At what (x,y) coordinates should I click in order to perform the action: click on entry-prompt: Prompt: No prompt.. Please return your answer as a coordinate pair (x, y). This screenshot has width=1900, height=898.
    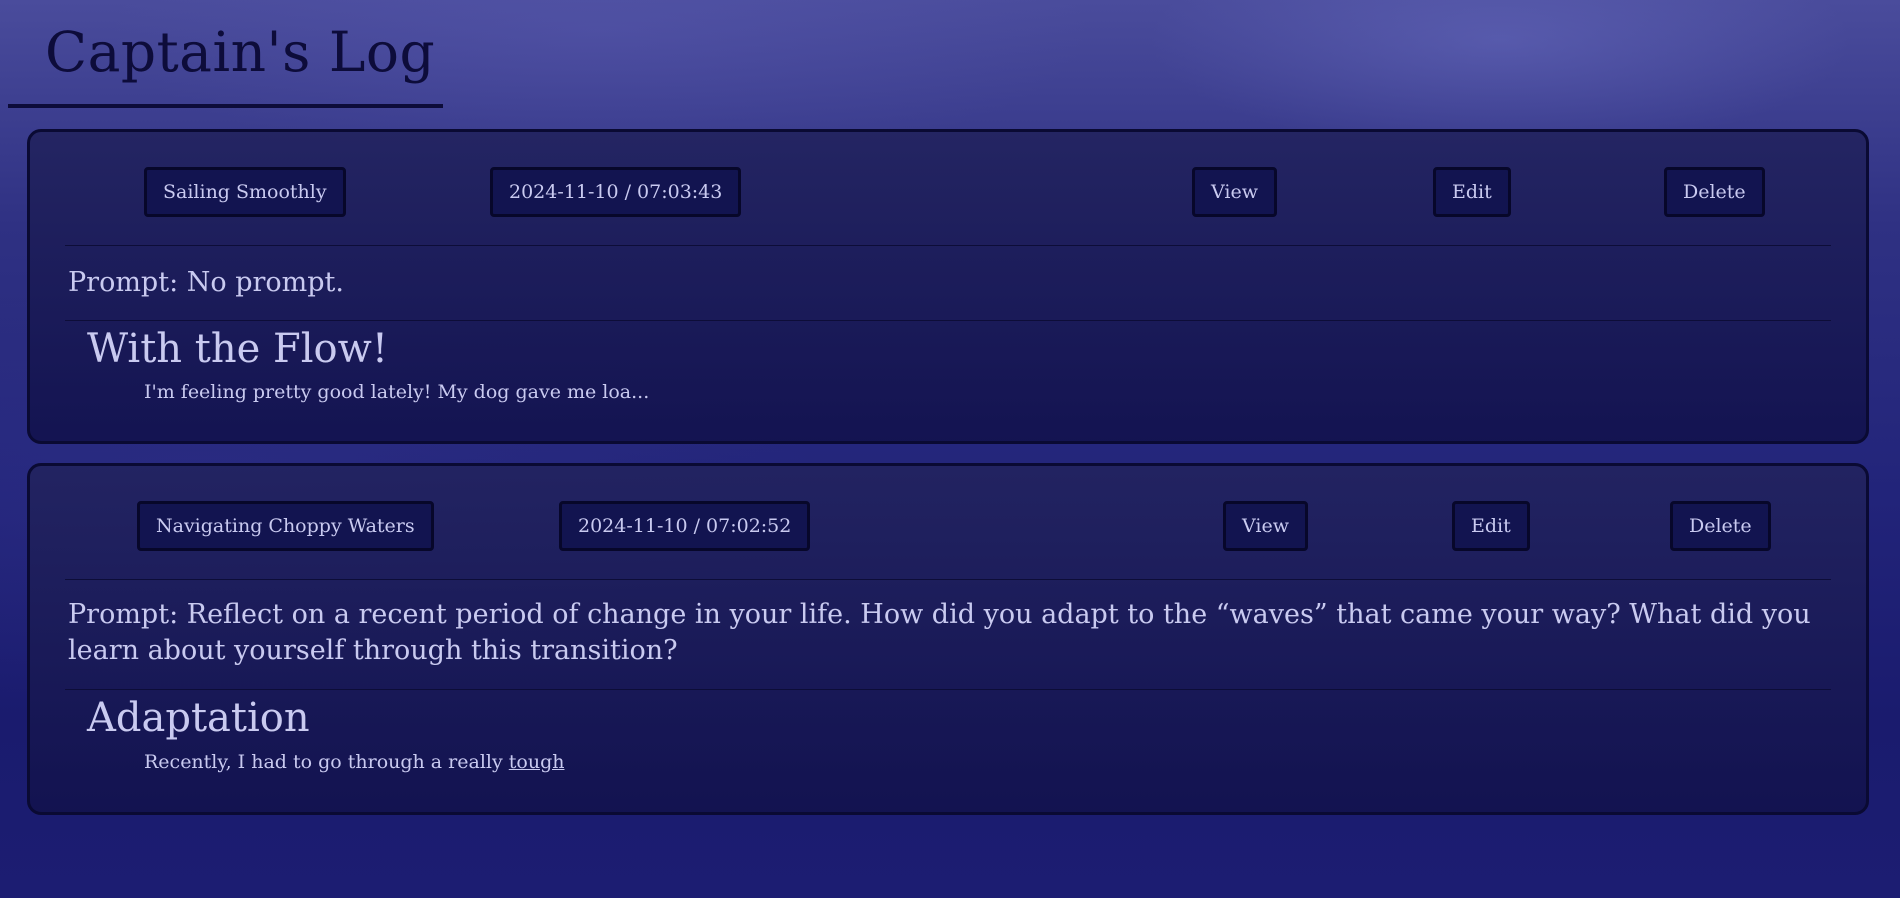
    Looking at the image, I should click on (206, 282).